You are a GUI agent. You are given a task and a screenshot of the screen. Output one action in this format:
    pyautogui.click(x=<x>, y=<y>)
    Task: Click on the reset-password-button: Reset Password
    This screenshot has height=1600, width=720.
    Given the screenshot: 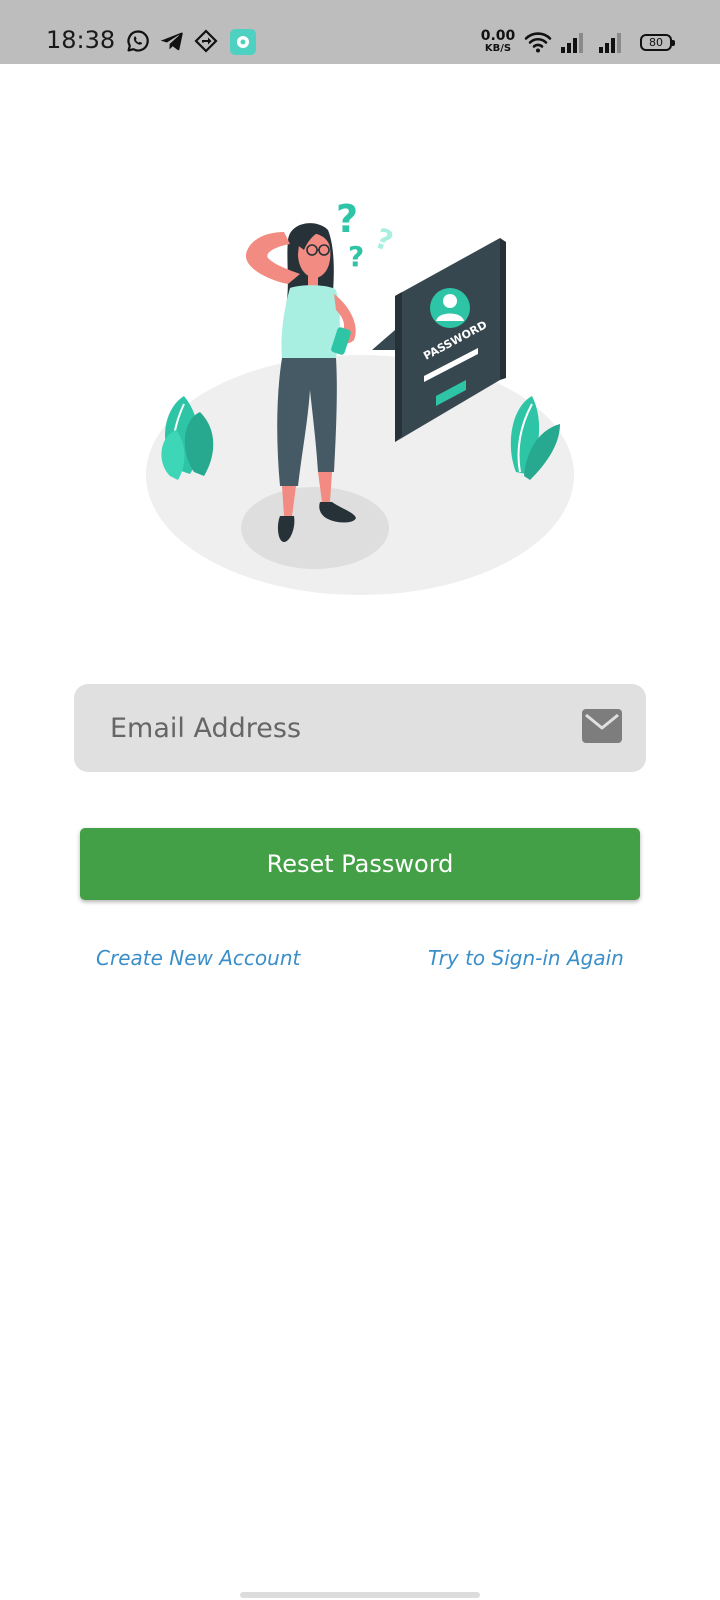 What is the action you would take?
    pyautogui.click(x=360, y=864)
    